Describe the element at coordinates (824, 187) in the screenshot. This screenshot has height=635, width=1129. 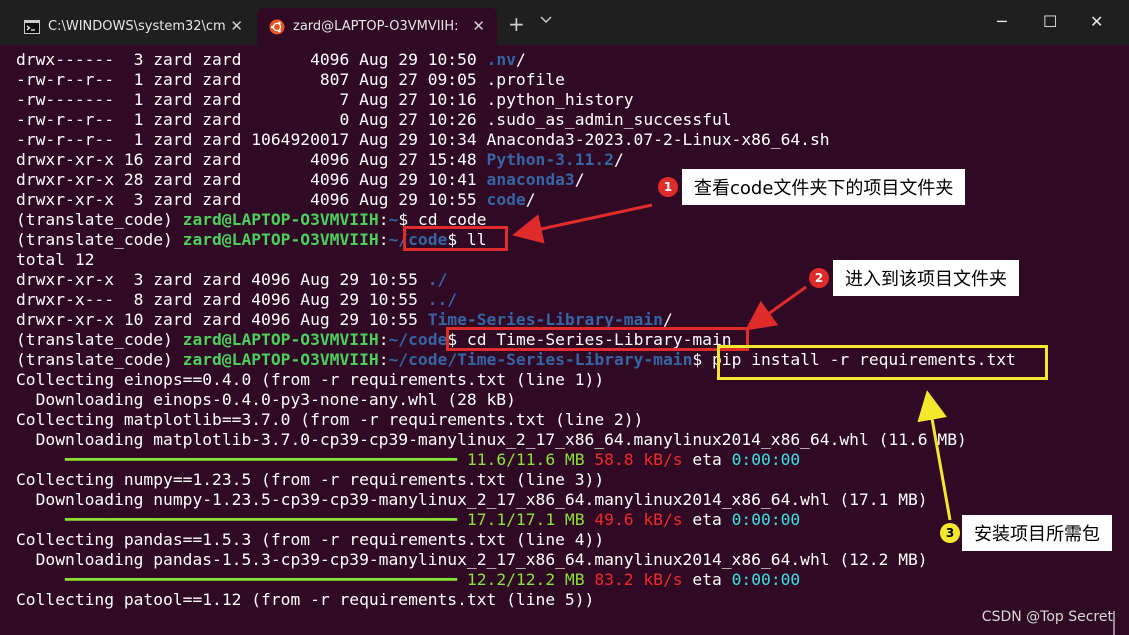
I see `annotation-label-1: 查看code文件夹下的项目文件夹` at that location.